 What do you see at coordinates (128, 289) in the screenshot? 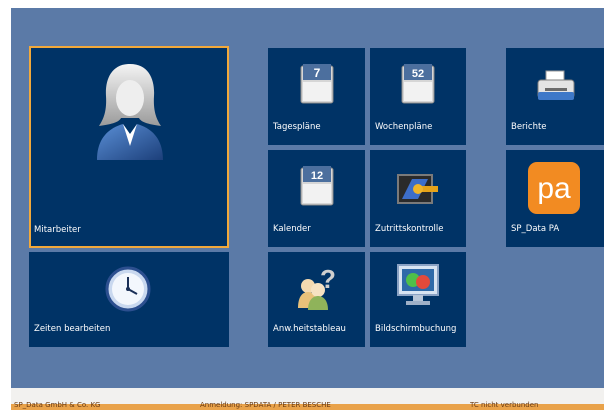
I see `clock-icon` at bounding box center [128, 289].